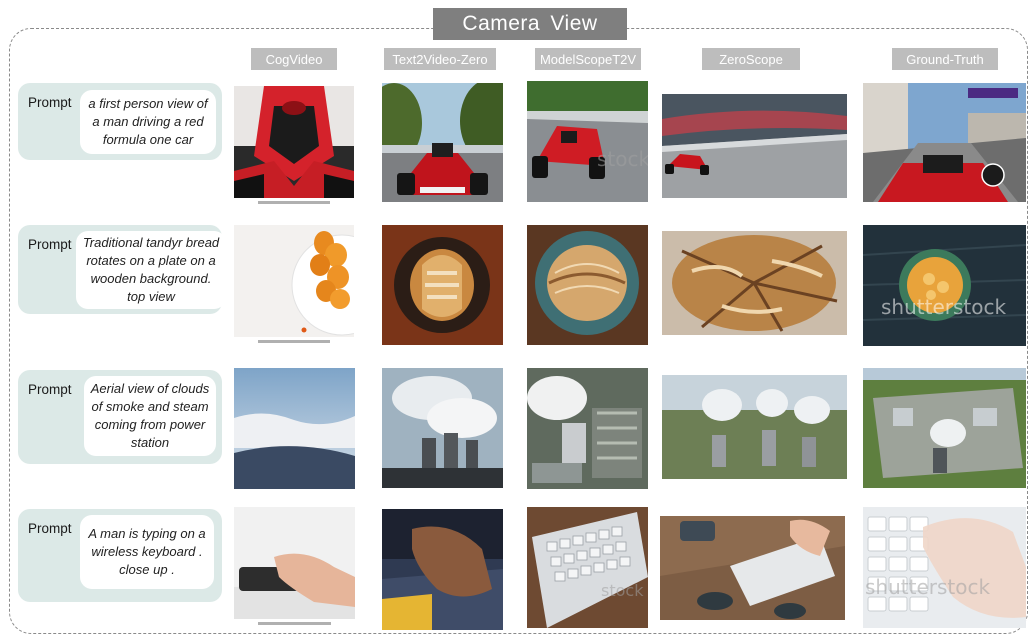 This screenshot has width=1030, height=636. What do you see at coordinates (442, 428) in the screenshot?
I see `frame-text2video-power-station` at bounding box center [442, 428].